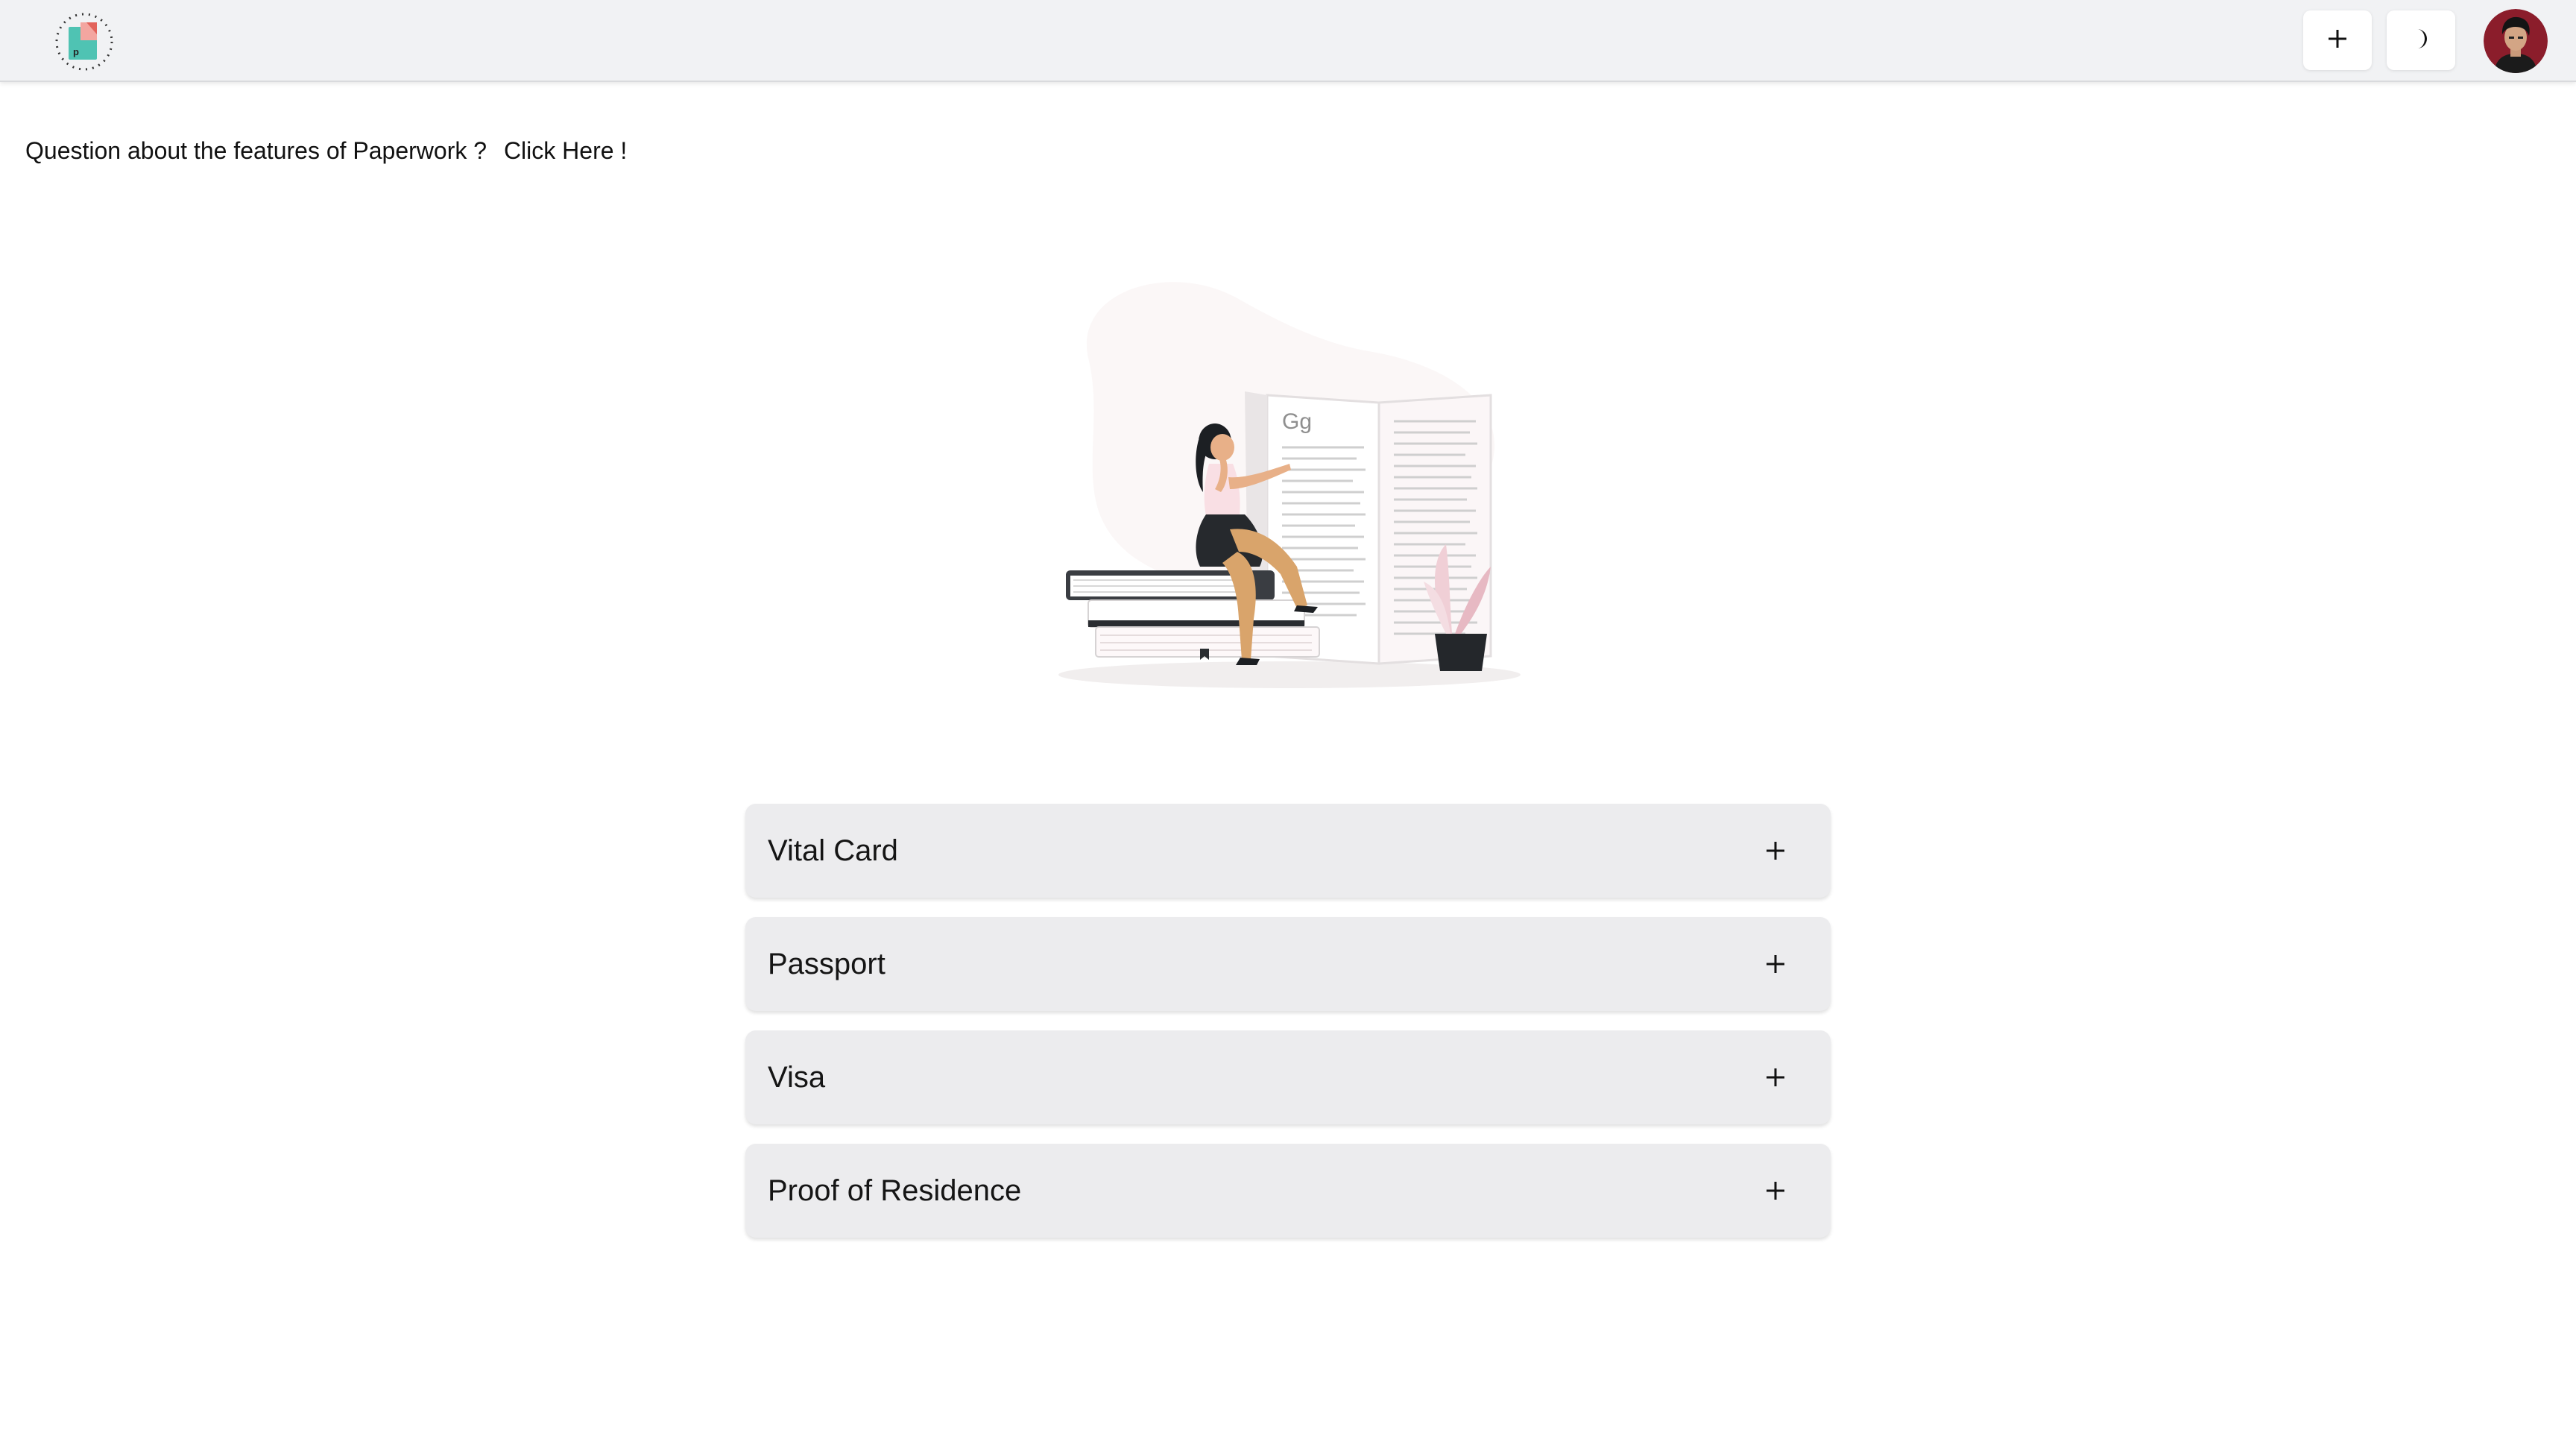 This screenshot has height=1436, width=2576. I want to click on user-avatar, so click(2516, 41).